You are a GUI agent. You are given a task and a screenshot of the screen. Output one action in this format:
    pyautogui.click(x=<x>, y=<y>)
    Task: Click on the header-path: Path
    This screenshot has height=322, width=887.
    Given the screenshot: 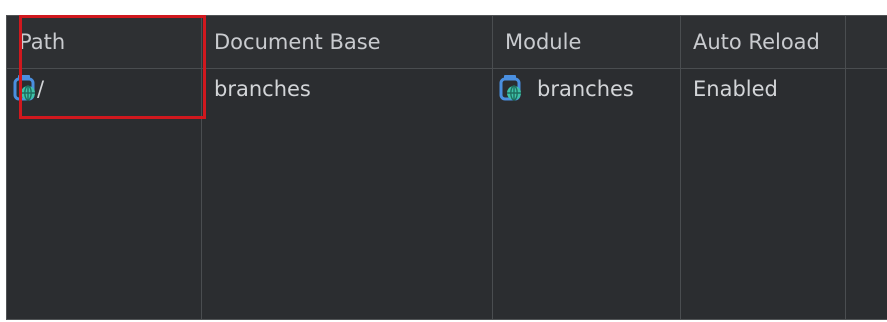 What is the action you would take?
    pyautogui.click(x=104, y=42)
    